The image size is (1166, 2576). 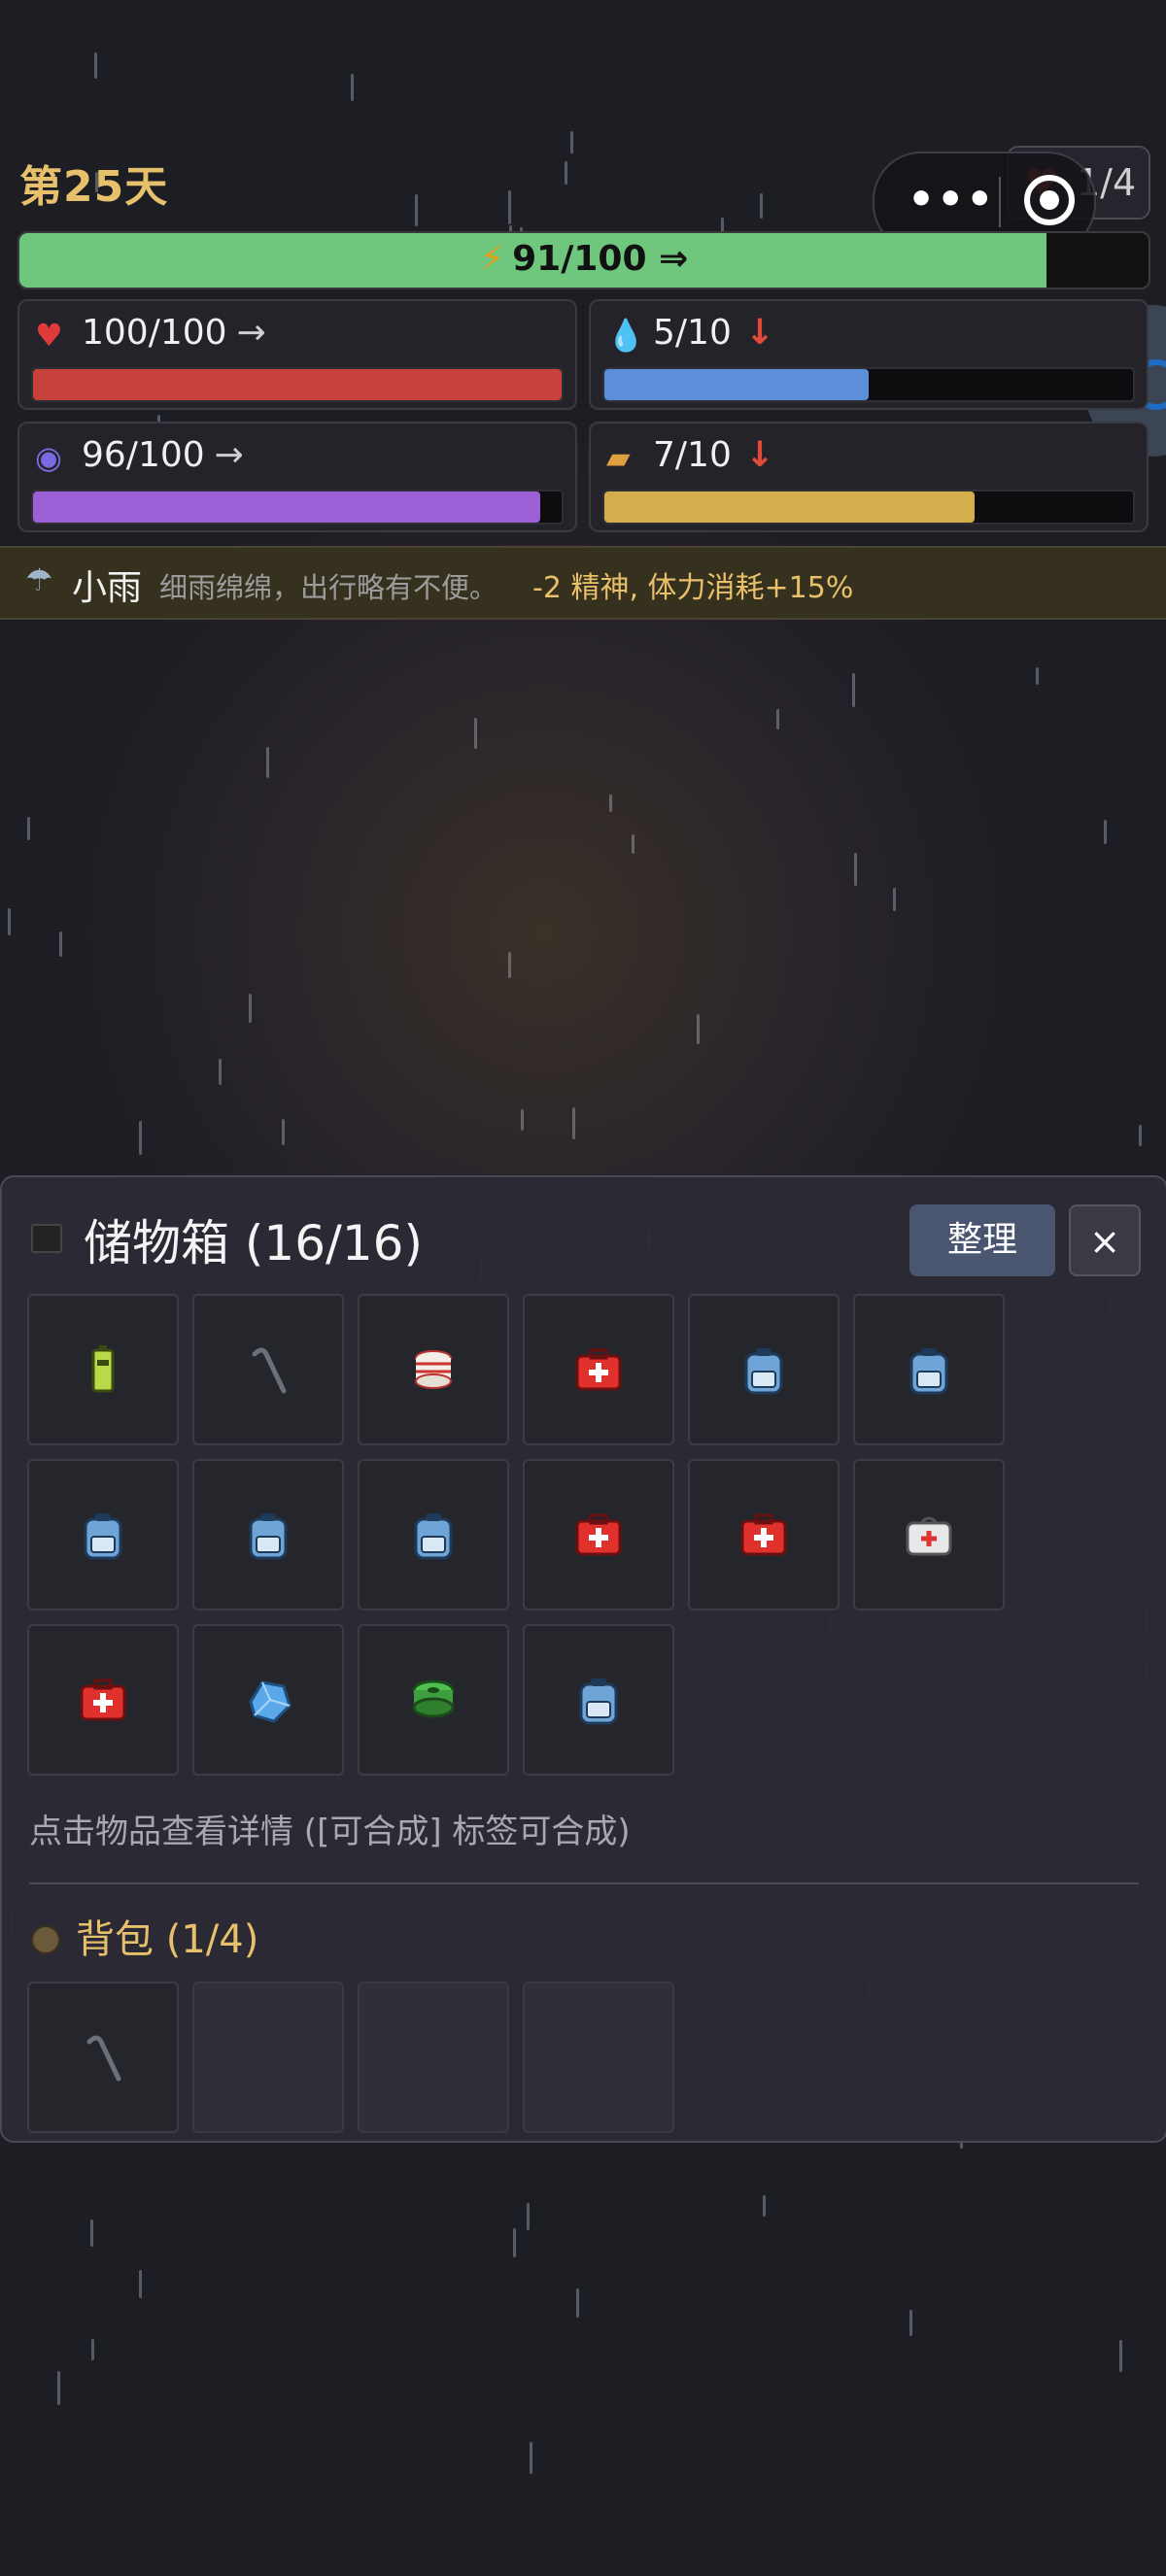 I want to click on blue-crystal-icon, so click(x=270, y=1701).